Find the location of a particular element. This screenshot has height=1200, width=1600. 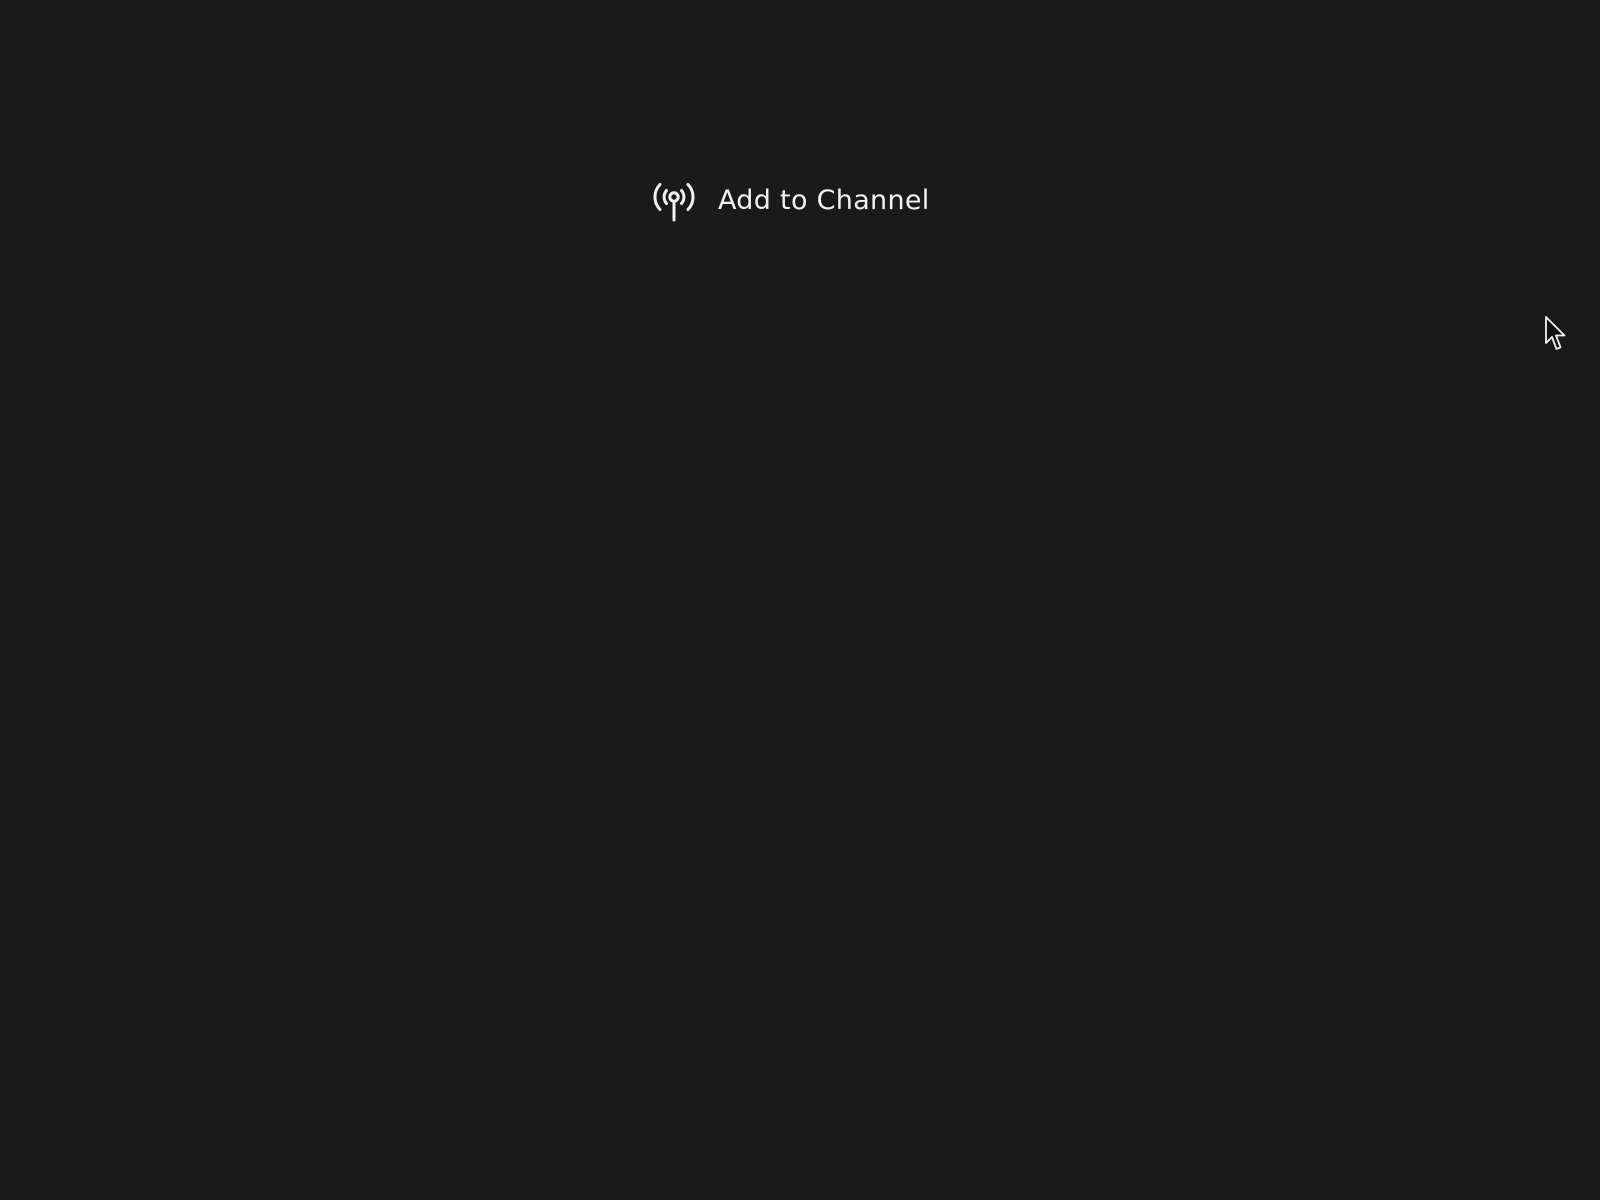

add-to-channel-label: Add to Channel is located at coordinates (824, 200).